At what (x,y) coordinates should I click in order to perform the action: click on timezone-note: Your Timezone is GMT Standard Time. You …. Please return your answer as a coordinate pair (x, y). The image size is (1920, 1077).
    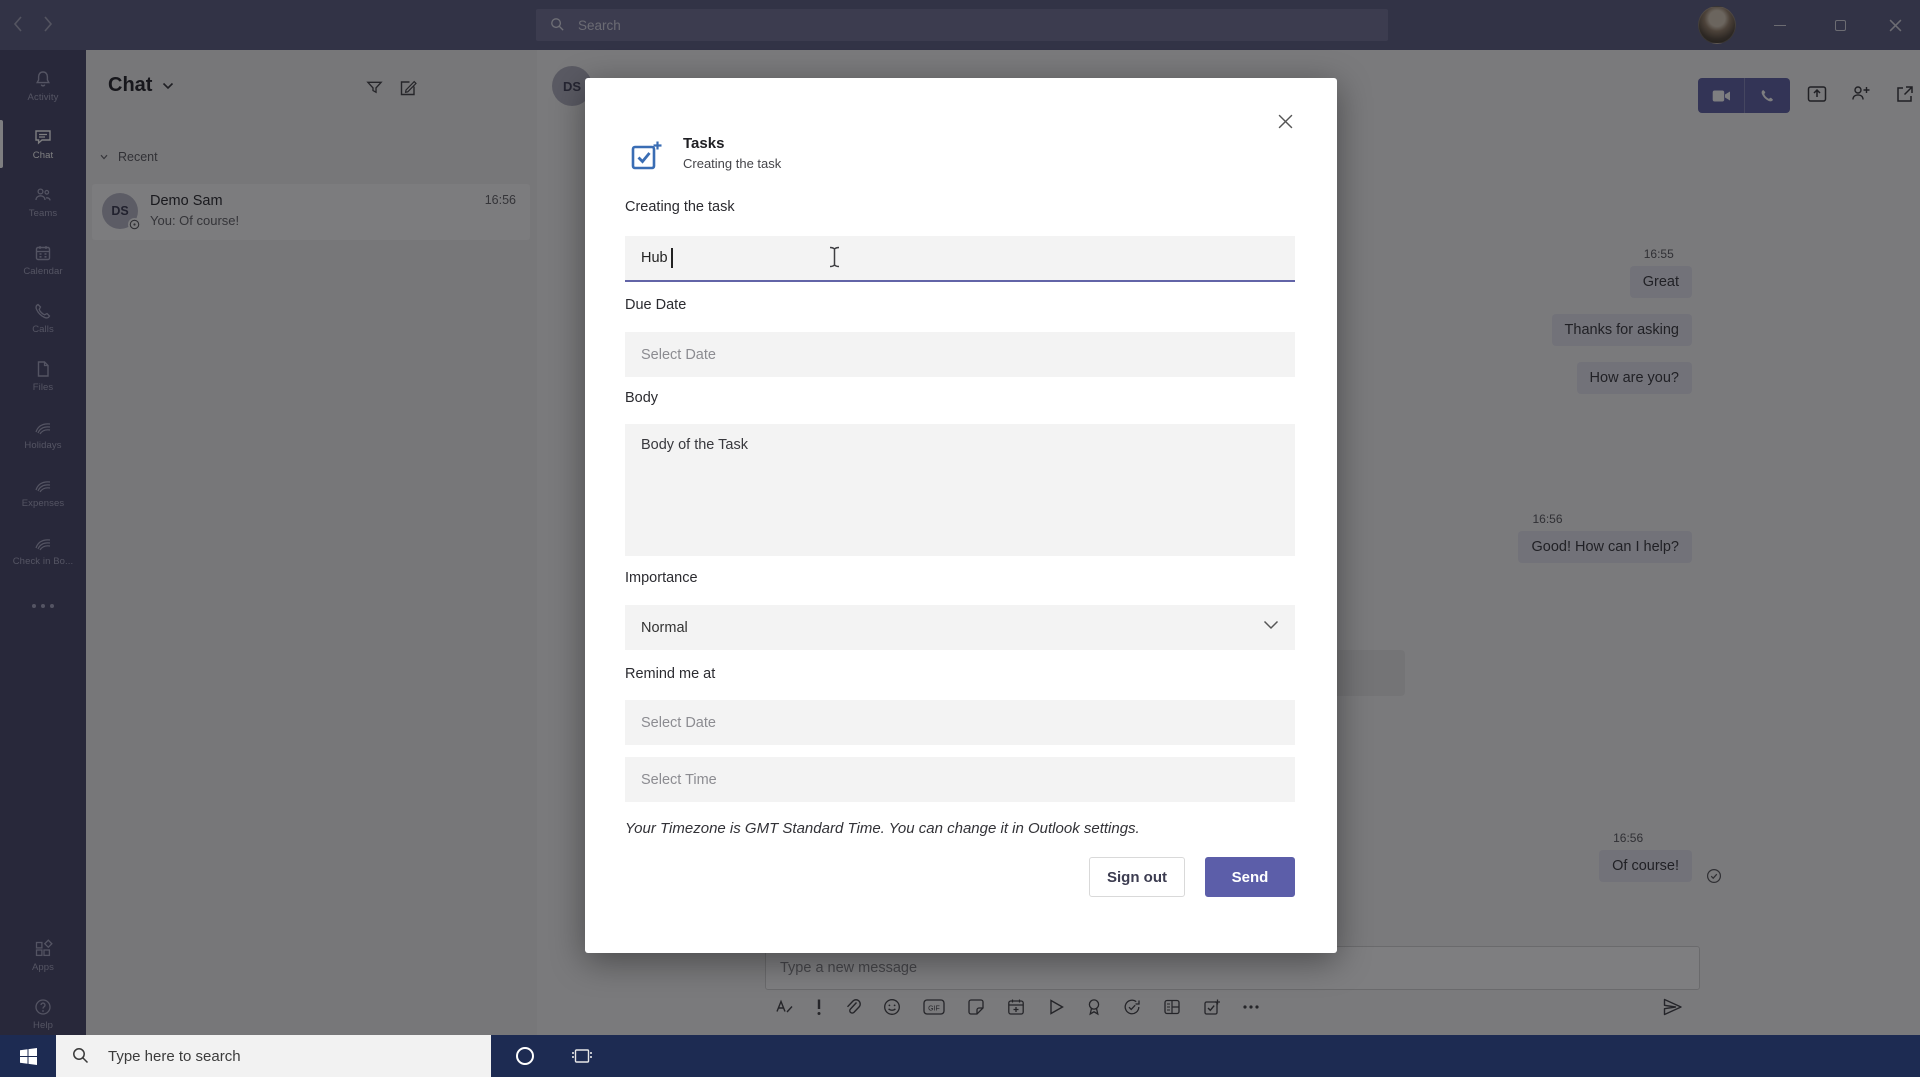
    Looking at the image, I should click on (882, 828).